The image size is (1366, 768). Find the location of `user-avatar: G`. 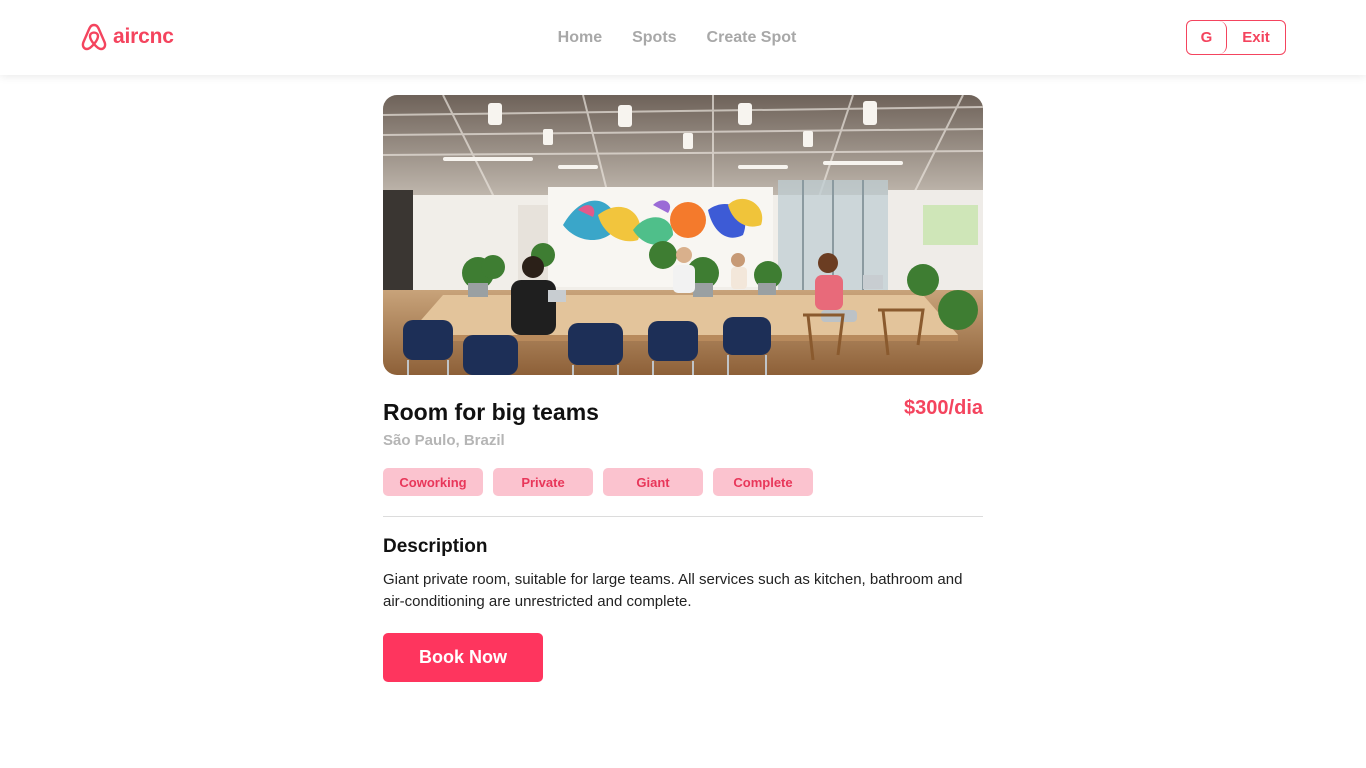

user-avatar: G is located at coordinates (1207, 37).